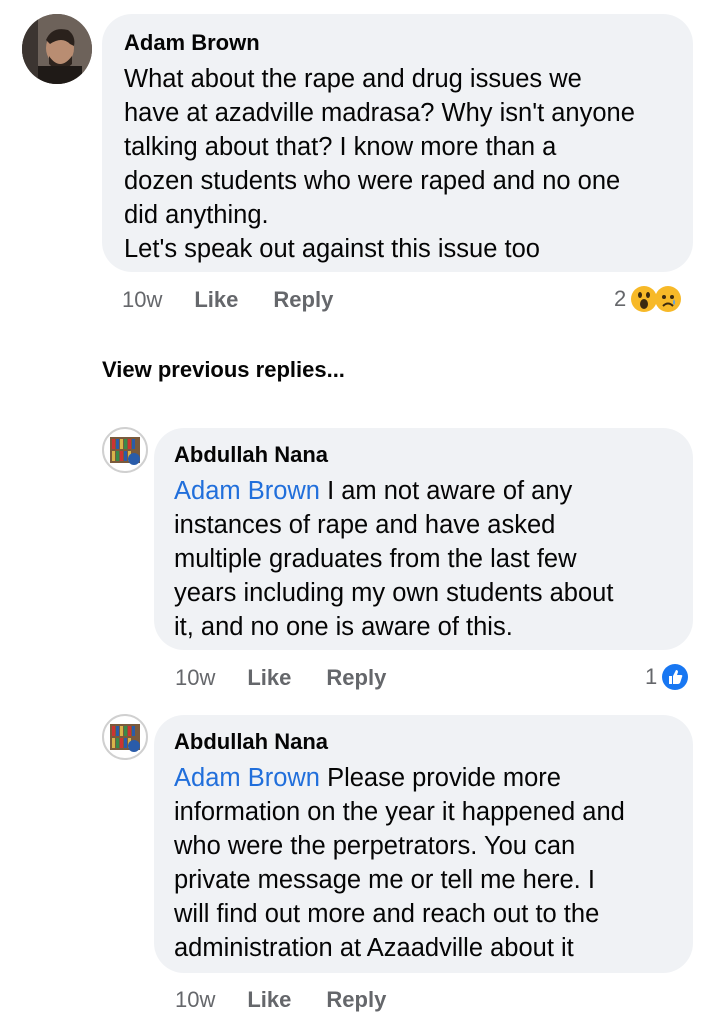 The width and height of the screenshot is (714, 1024). What do you see at coordinates (651, 676) in the screenshot?
I see `reaction-count: 1` at bounding box center [651, 676].